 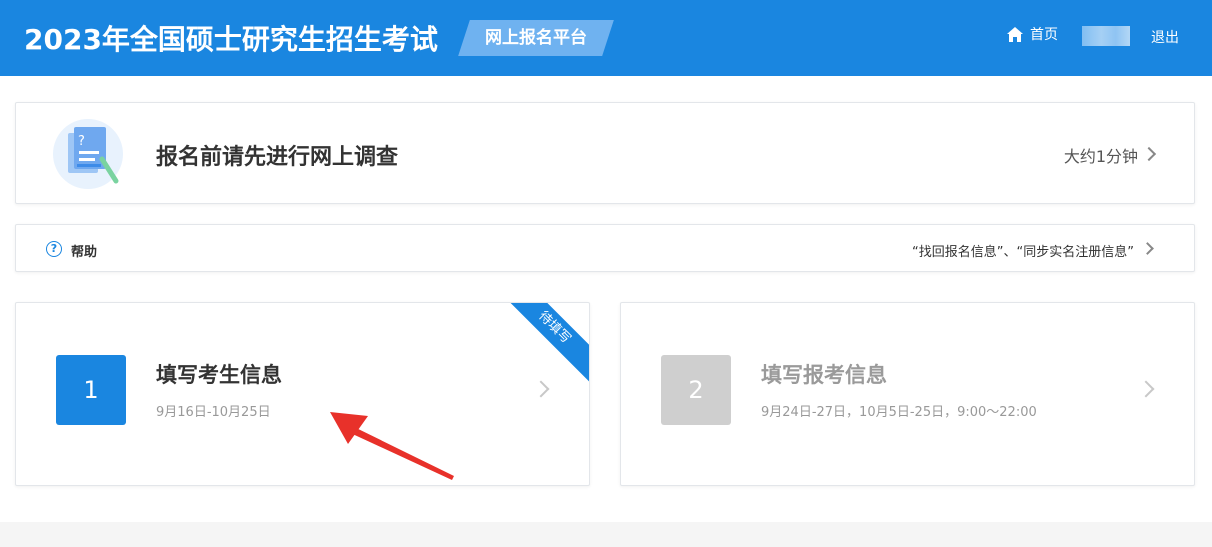 I want to click on home-link-label: 首页, so click(x=1044, y=35).